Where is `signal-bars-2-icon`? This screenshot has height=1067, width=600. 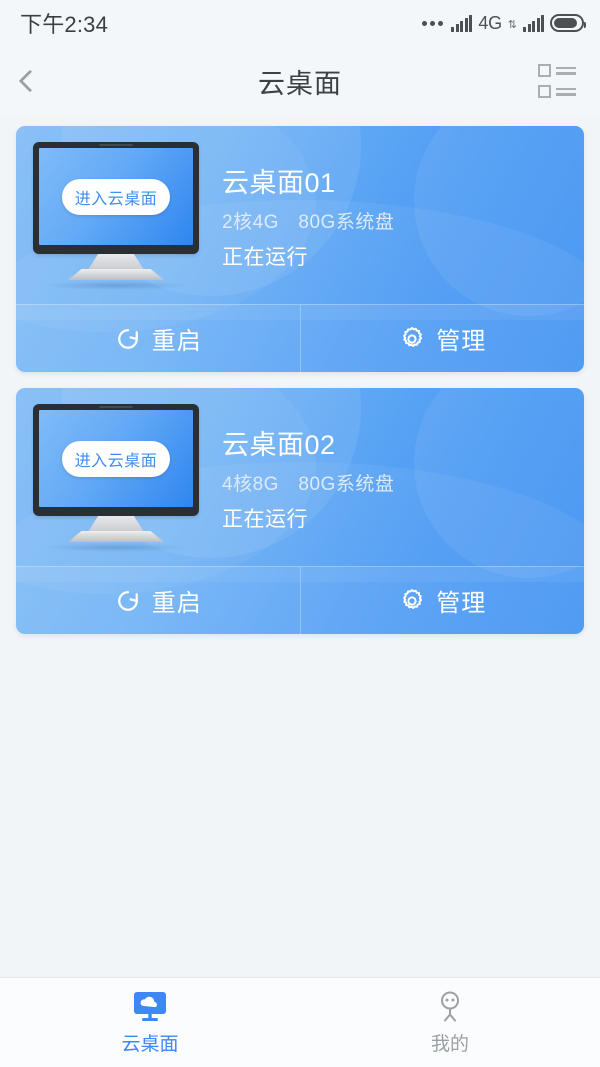
signal-bars-2-icon is located at coordinates (533, 23).